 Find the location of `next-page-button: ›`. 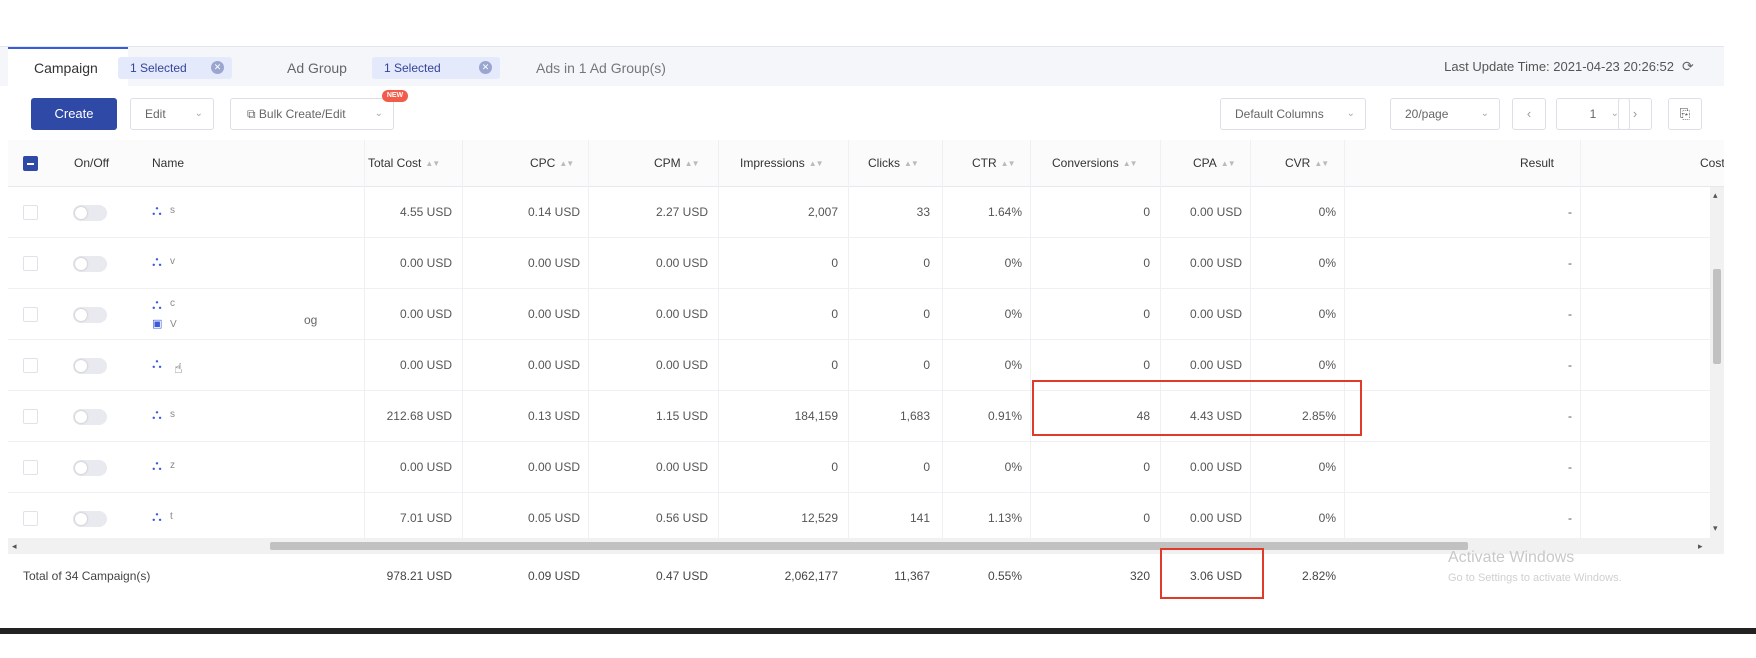

next-page-button: › is located at coordinates (1635, 114).